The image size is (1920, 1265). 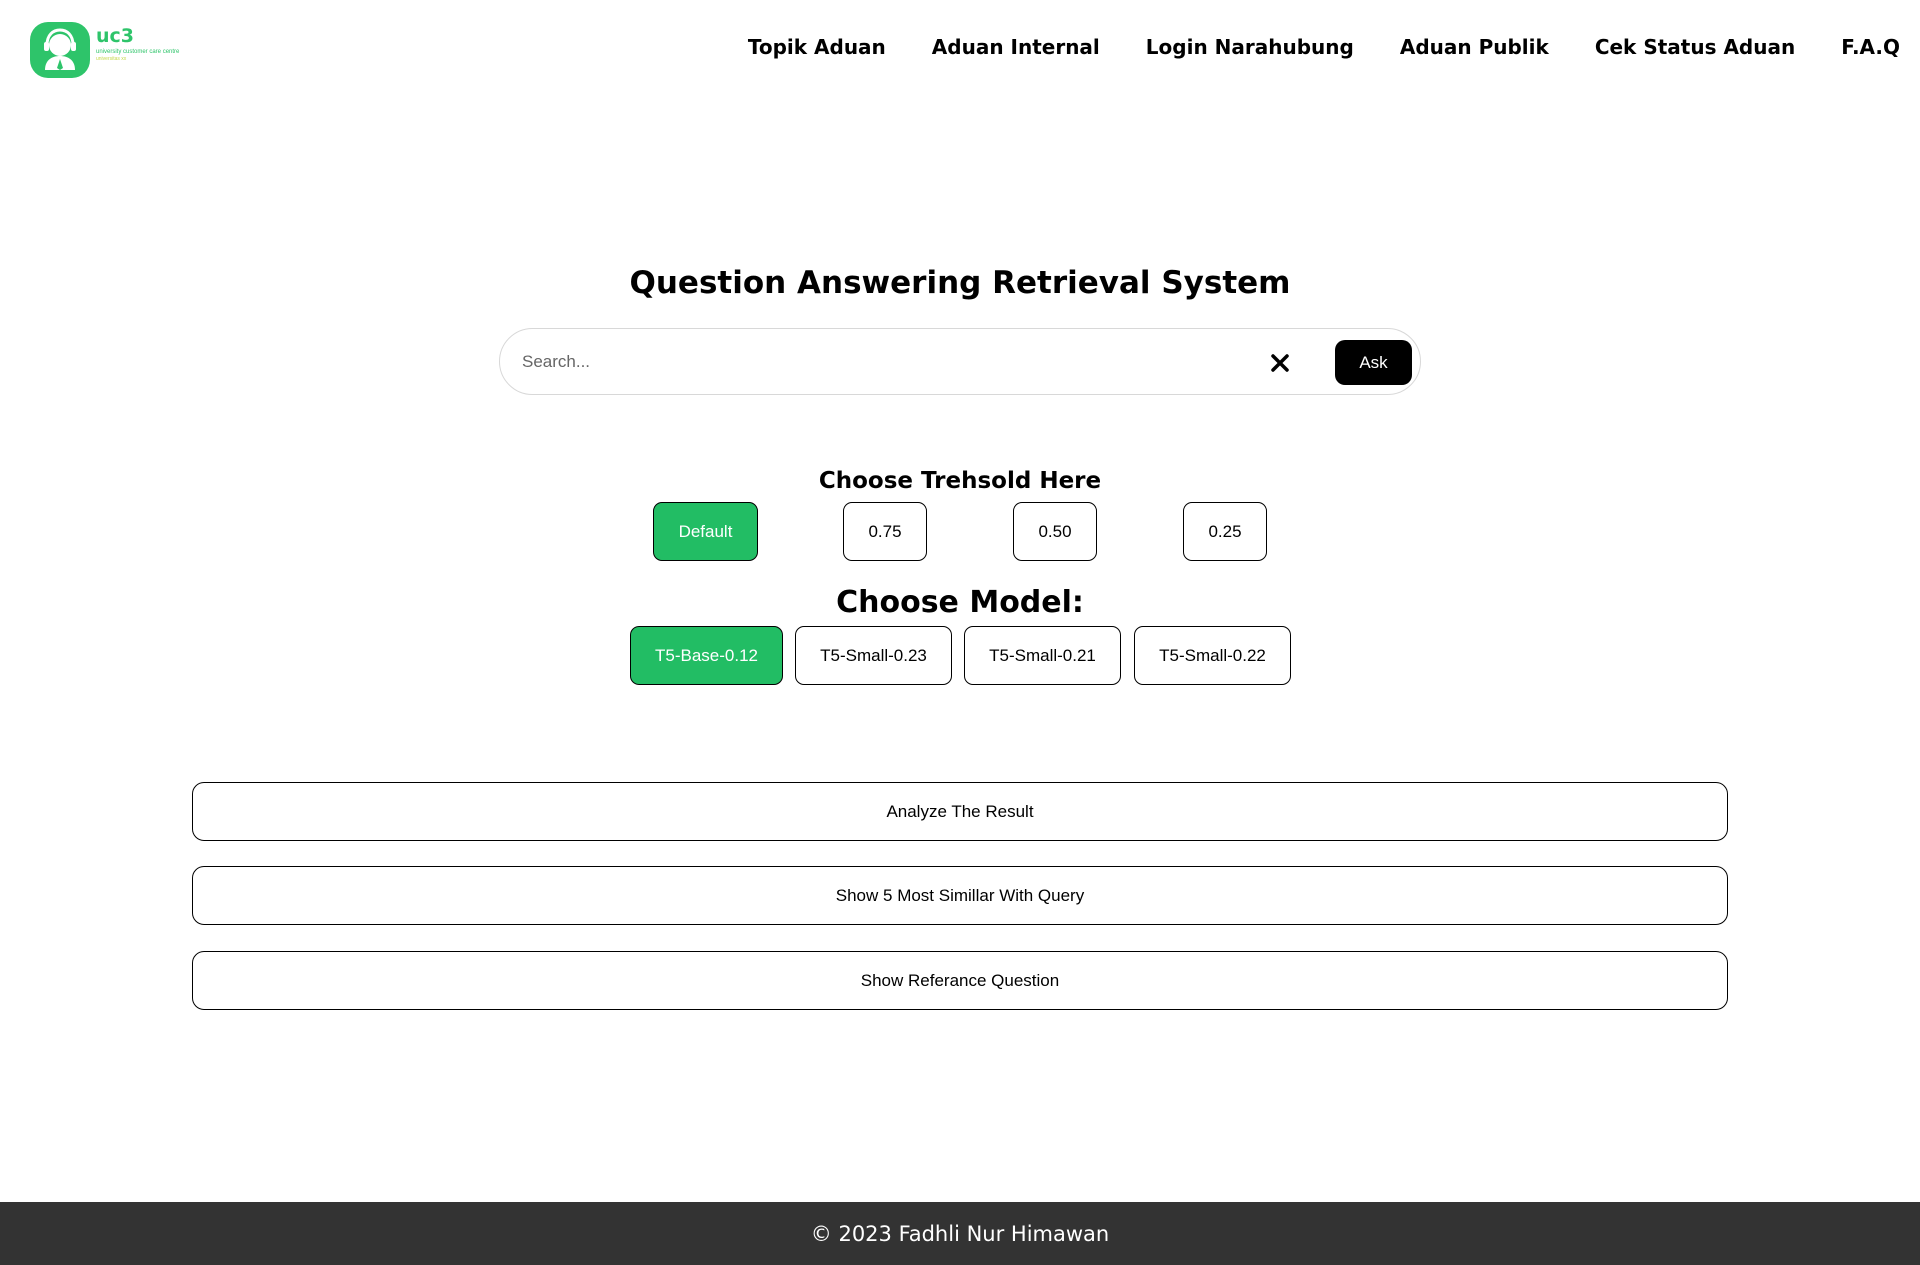 I want to click on brand-subtag: universitas xx, so click(x=111, y=59).